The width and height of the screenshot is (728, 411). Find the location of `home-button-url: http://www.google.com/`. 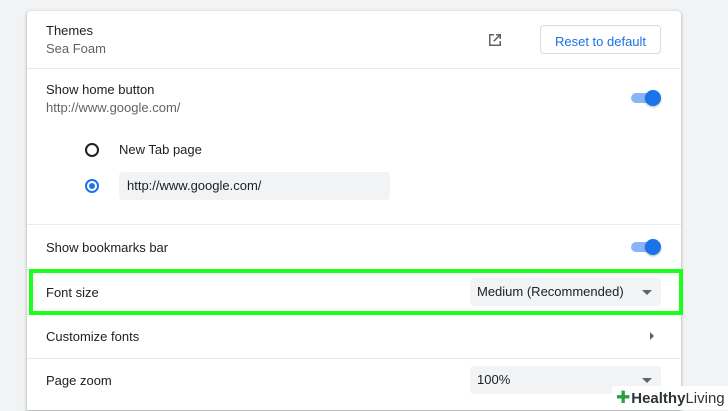

home-button-url: http://www.google.com/ is located at coordinates (113, 107).